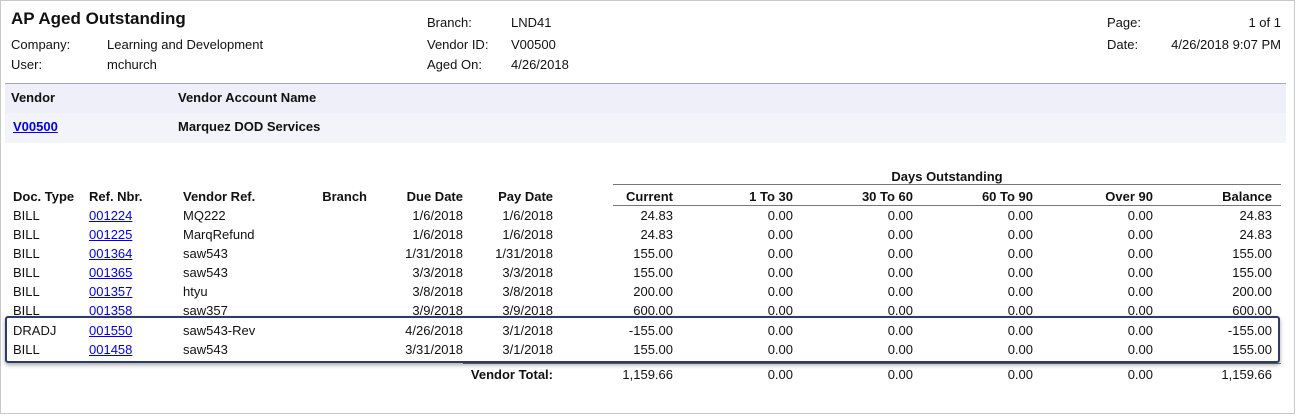 Image resolution: width=1297 pixels, height=416 pixels. Describe the element at coordinates (887, 196) in the screenshot. I see `column-header-30-to-60: 30 To 60` at that location.